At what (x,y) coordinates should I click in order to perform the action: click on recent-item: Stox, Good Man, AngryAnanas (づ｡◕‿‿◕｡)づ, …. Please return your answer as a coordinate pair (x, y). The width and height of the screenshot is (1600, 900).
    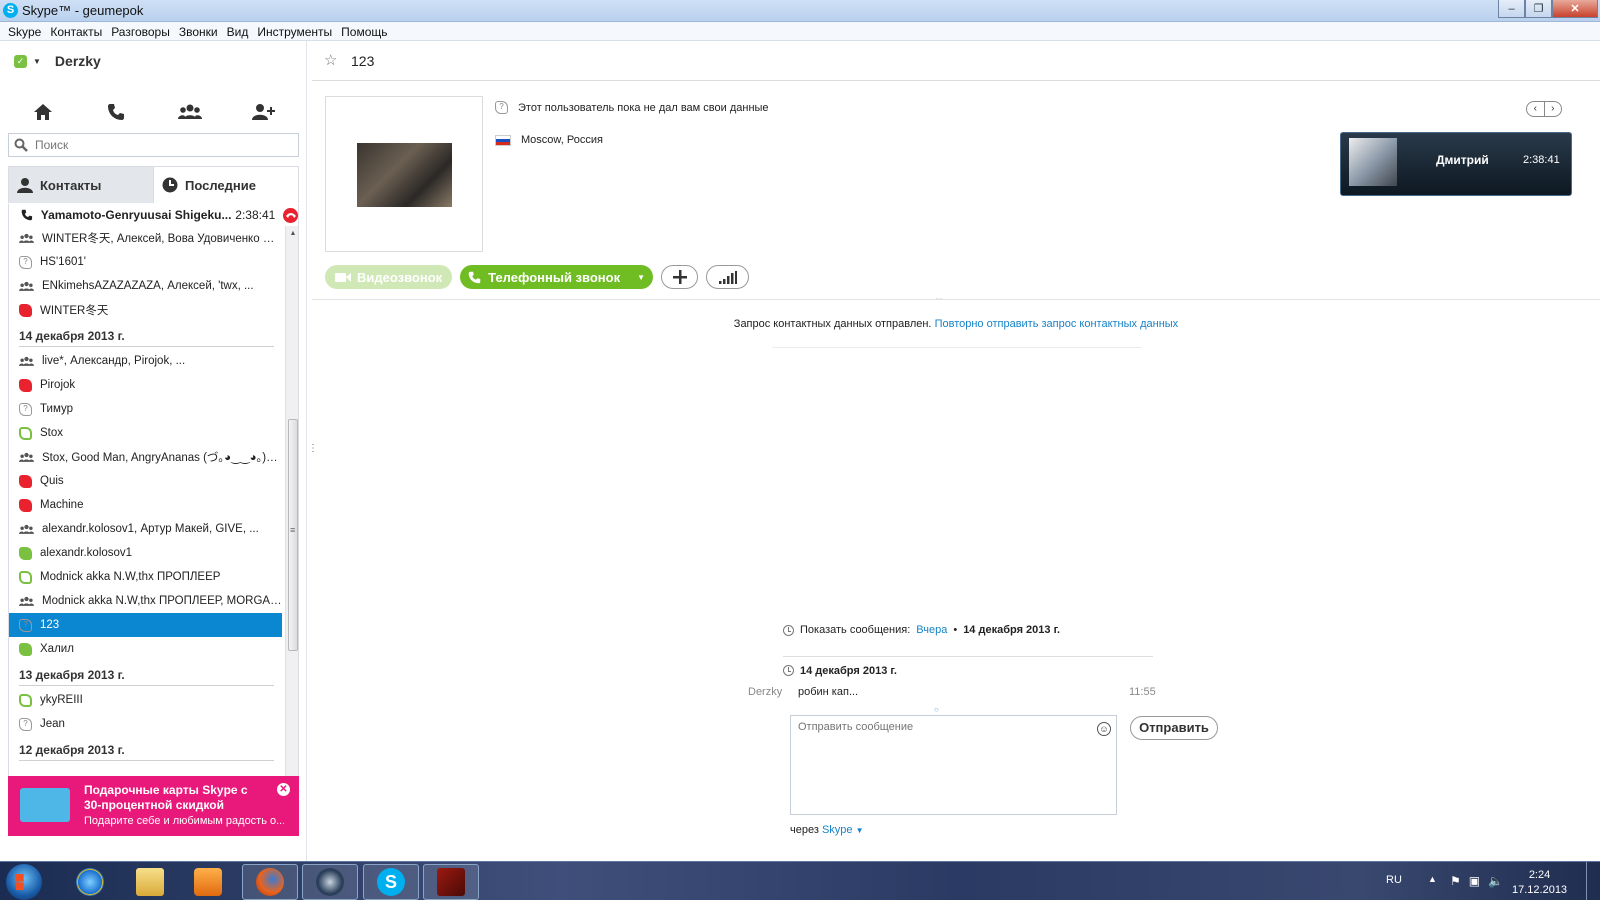
    Looking at the image, I should click on (145, 457).